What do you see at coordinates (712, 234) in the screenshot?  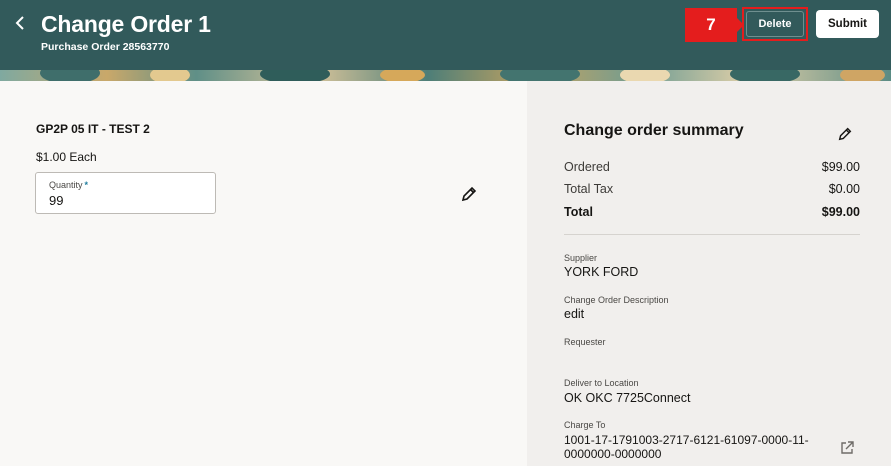 I see `summary-divider` at bounding box center [712, 234].